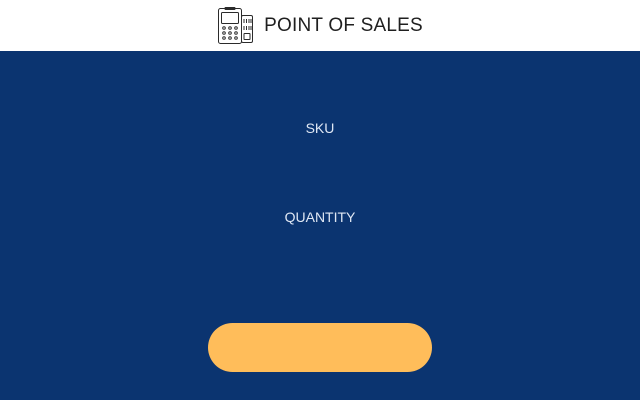  Describe the element at coordinates (343, 25) in the screenshot. I see `app-title: POINT OF SALES` at that location.